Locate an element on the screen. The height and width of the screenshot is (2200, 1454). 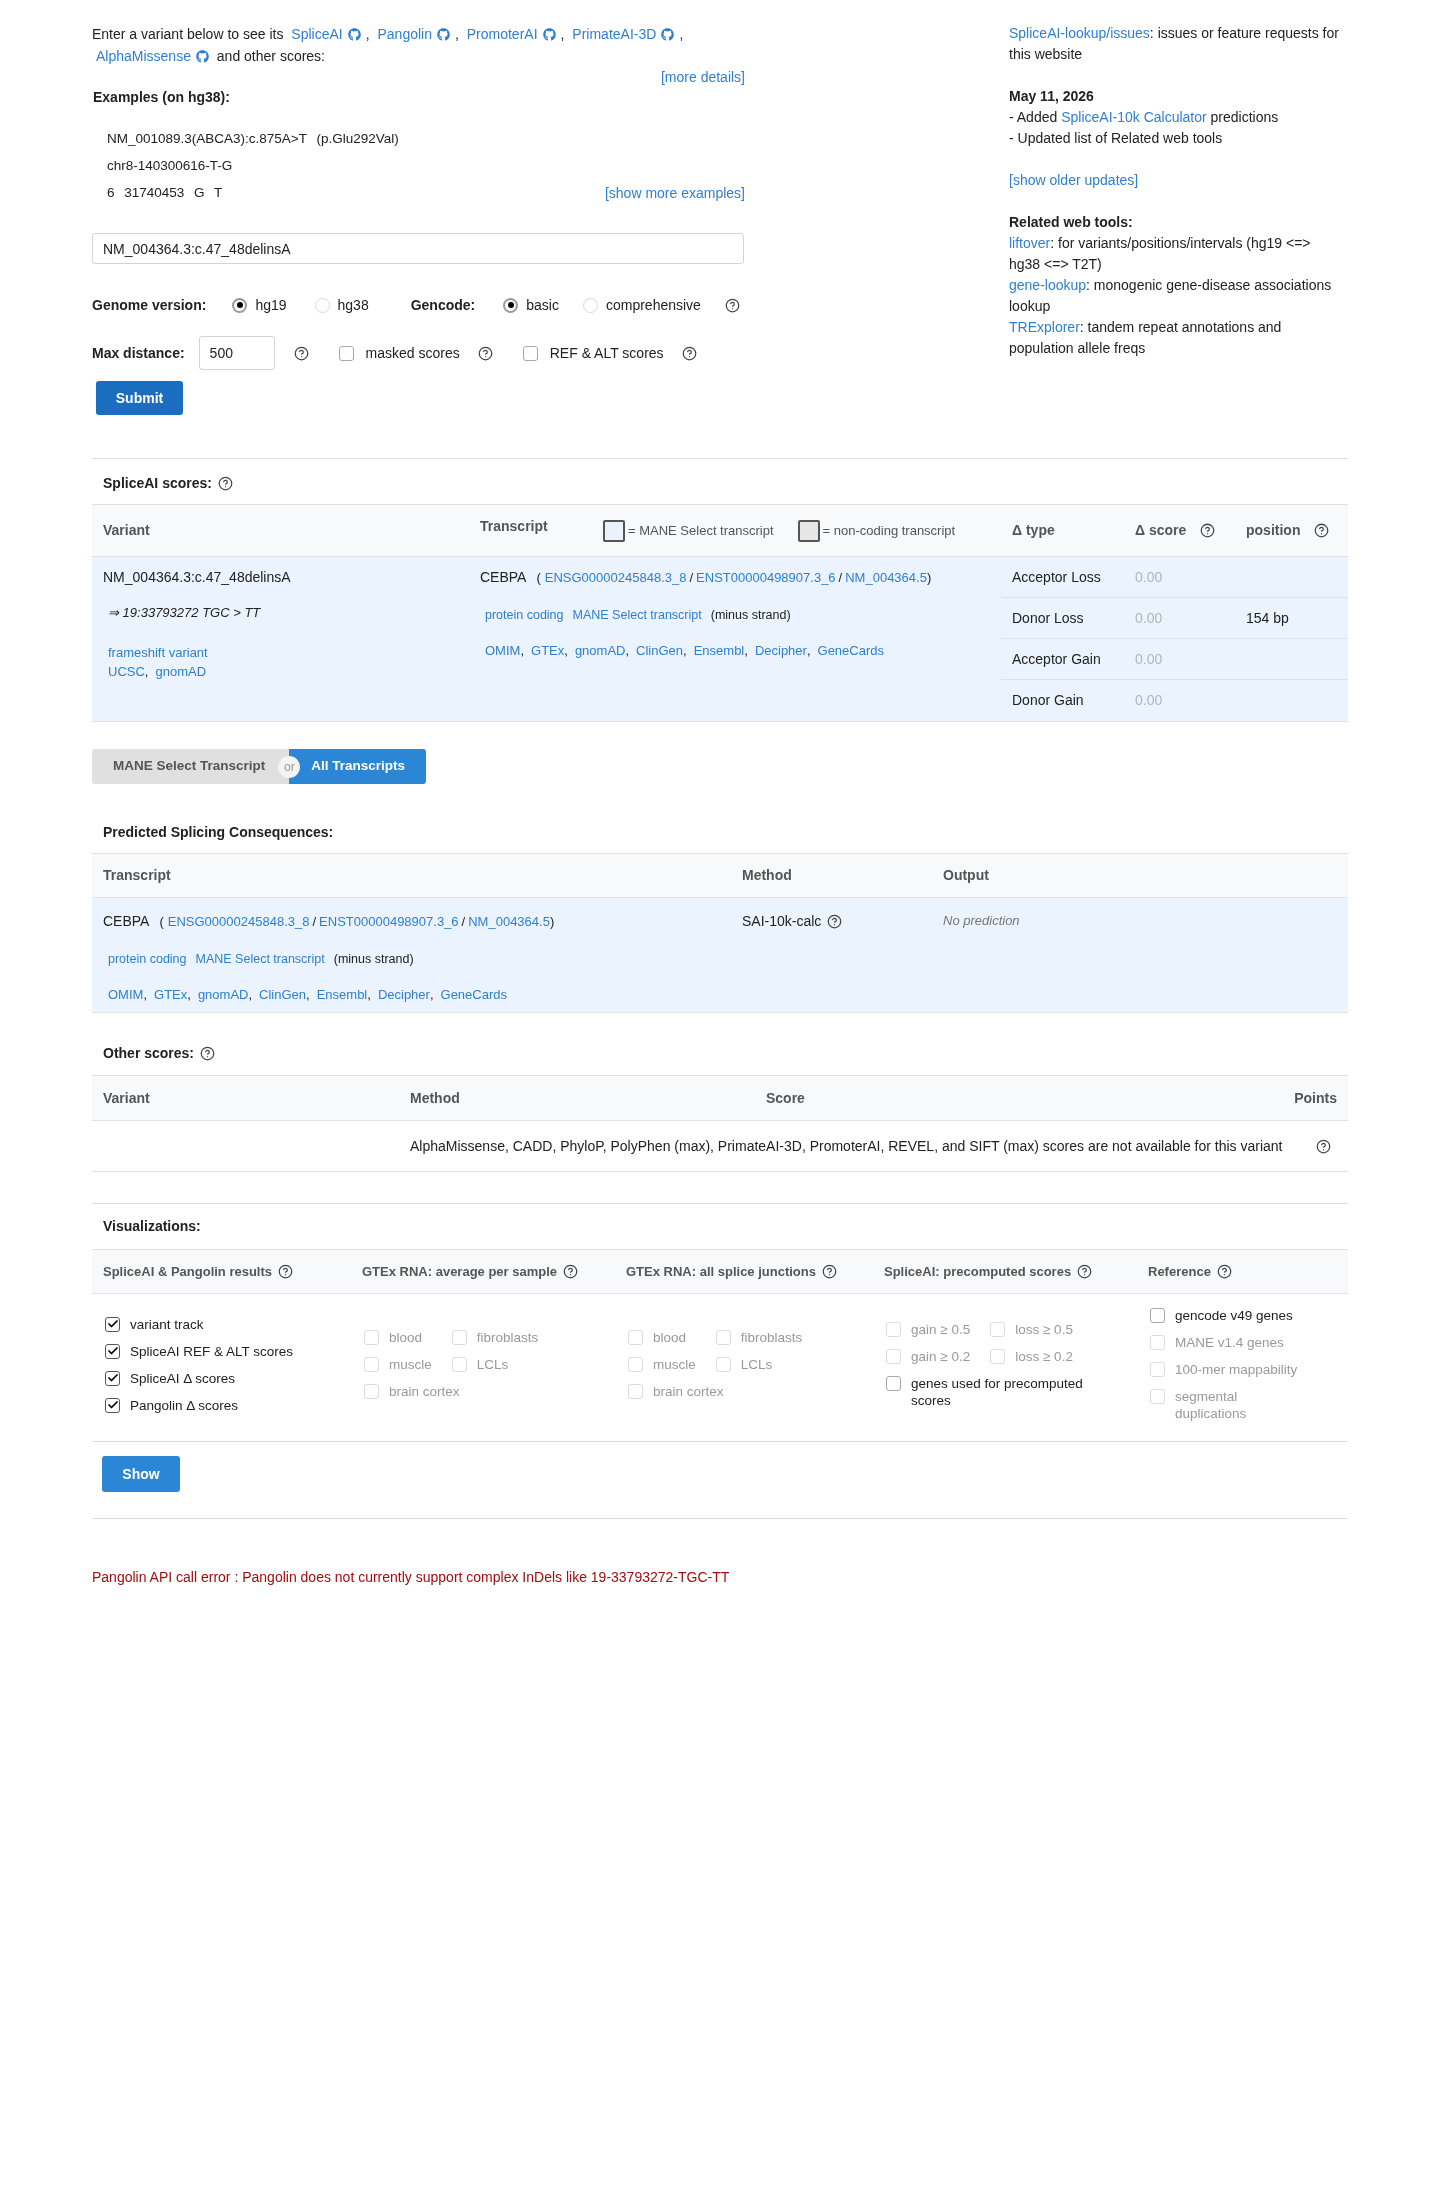
consequence-link: frameshift variant is located at coordinates (158, 653).